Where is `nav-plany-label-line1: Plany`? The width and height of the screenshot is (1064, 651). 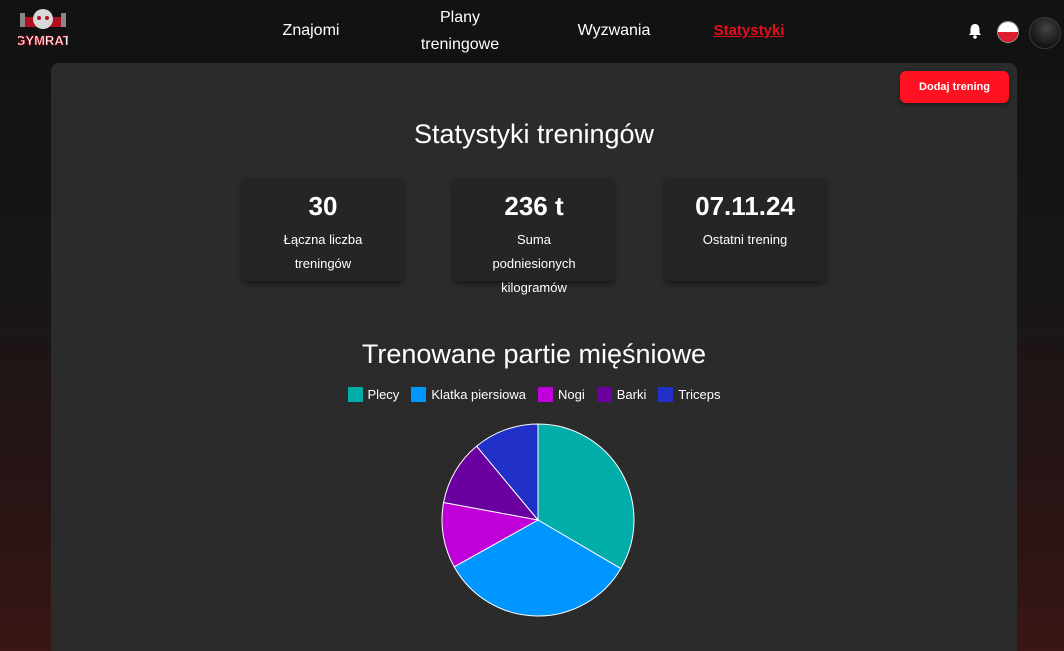
nav-plany-label-line1: Plany is located at coordinates (460, 17).